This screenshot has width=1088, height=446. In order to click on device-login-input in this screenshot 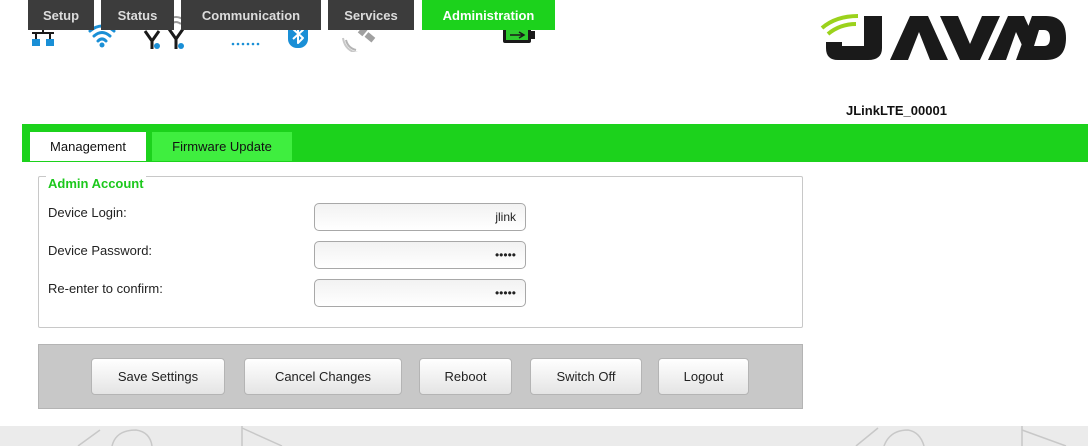, I will do `click(420, 217)`.